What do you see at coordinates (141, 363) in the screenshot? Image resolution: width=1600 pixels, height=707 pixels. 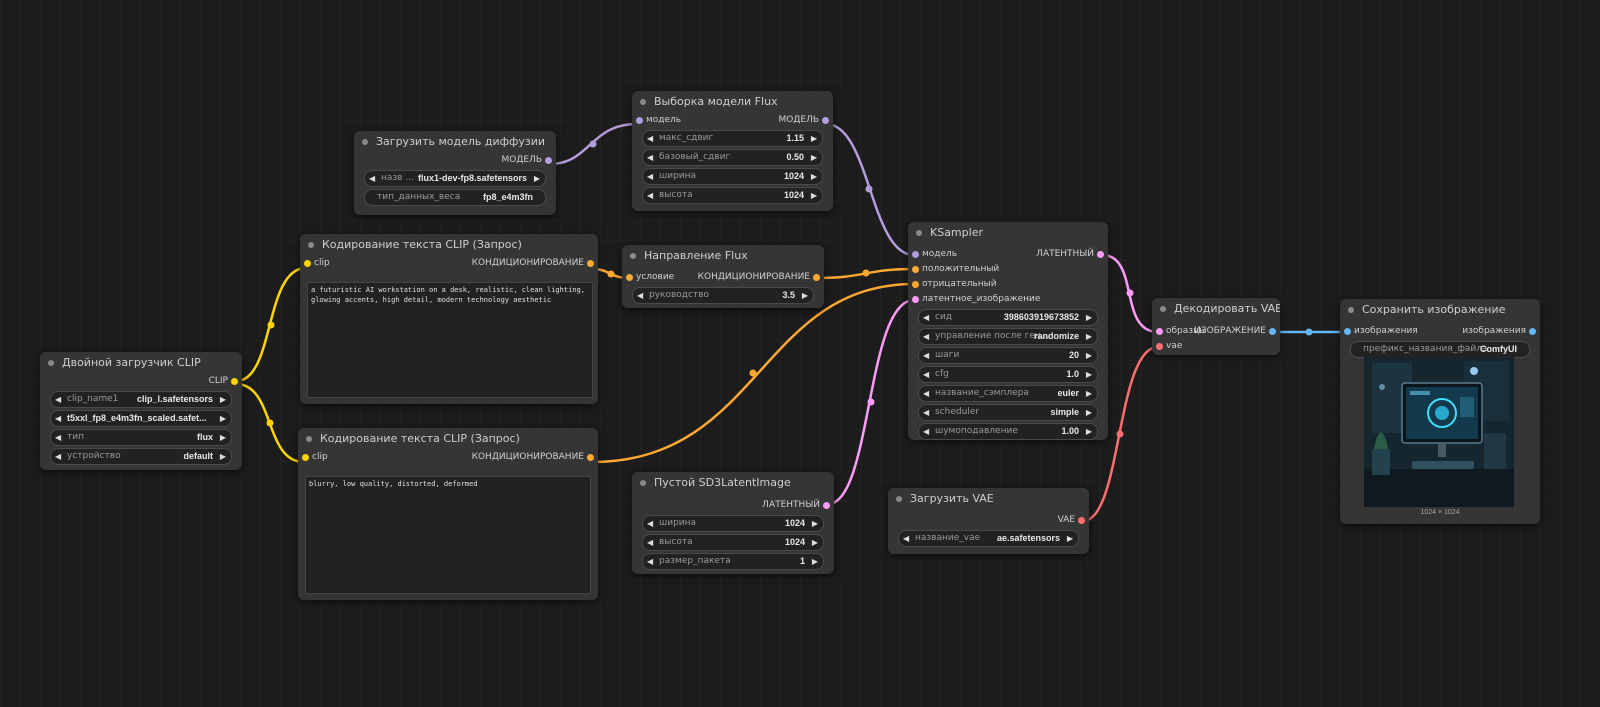 I see `node-title: Двойной загрузчик CLIP` at bounding box center [141, 363].